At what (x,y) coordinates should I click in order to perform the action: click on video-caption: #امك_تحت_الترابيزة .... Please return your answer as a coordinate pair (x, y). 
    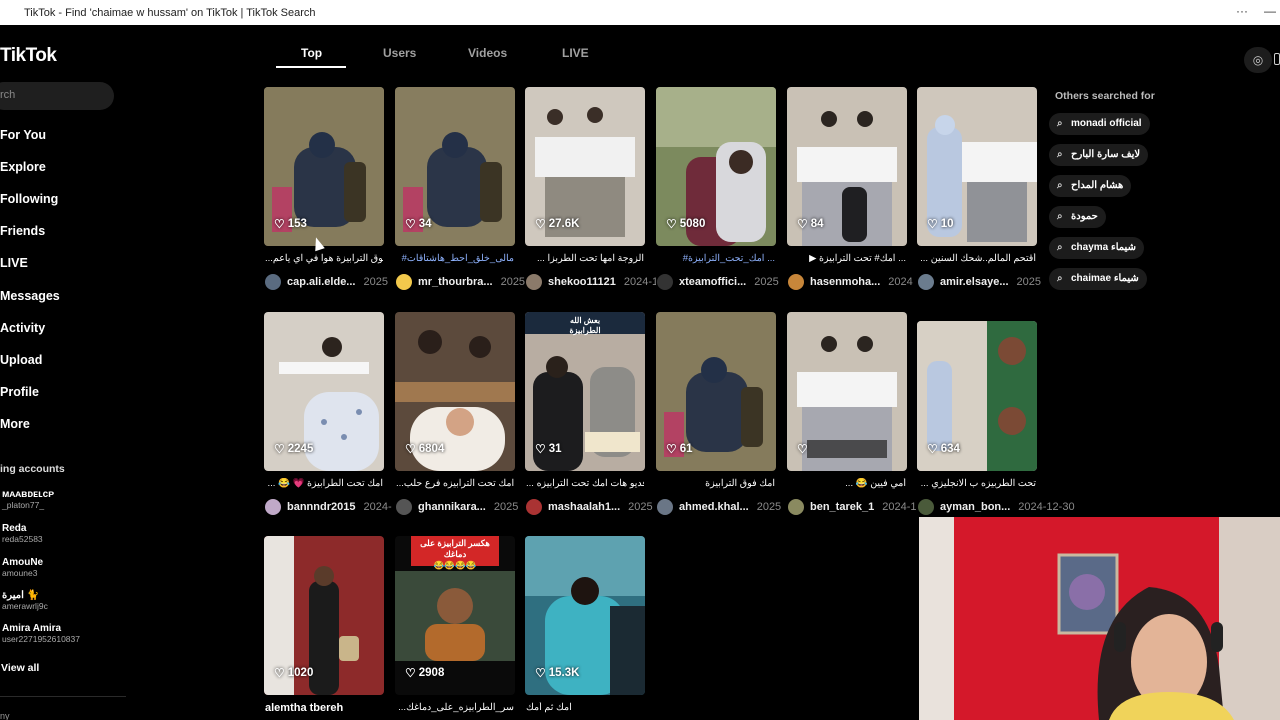
    Looking at the image, I should click on (716, 258).